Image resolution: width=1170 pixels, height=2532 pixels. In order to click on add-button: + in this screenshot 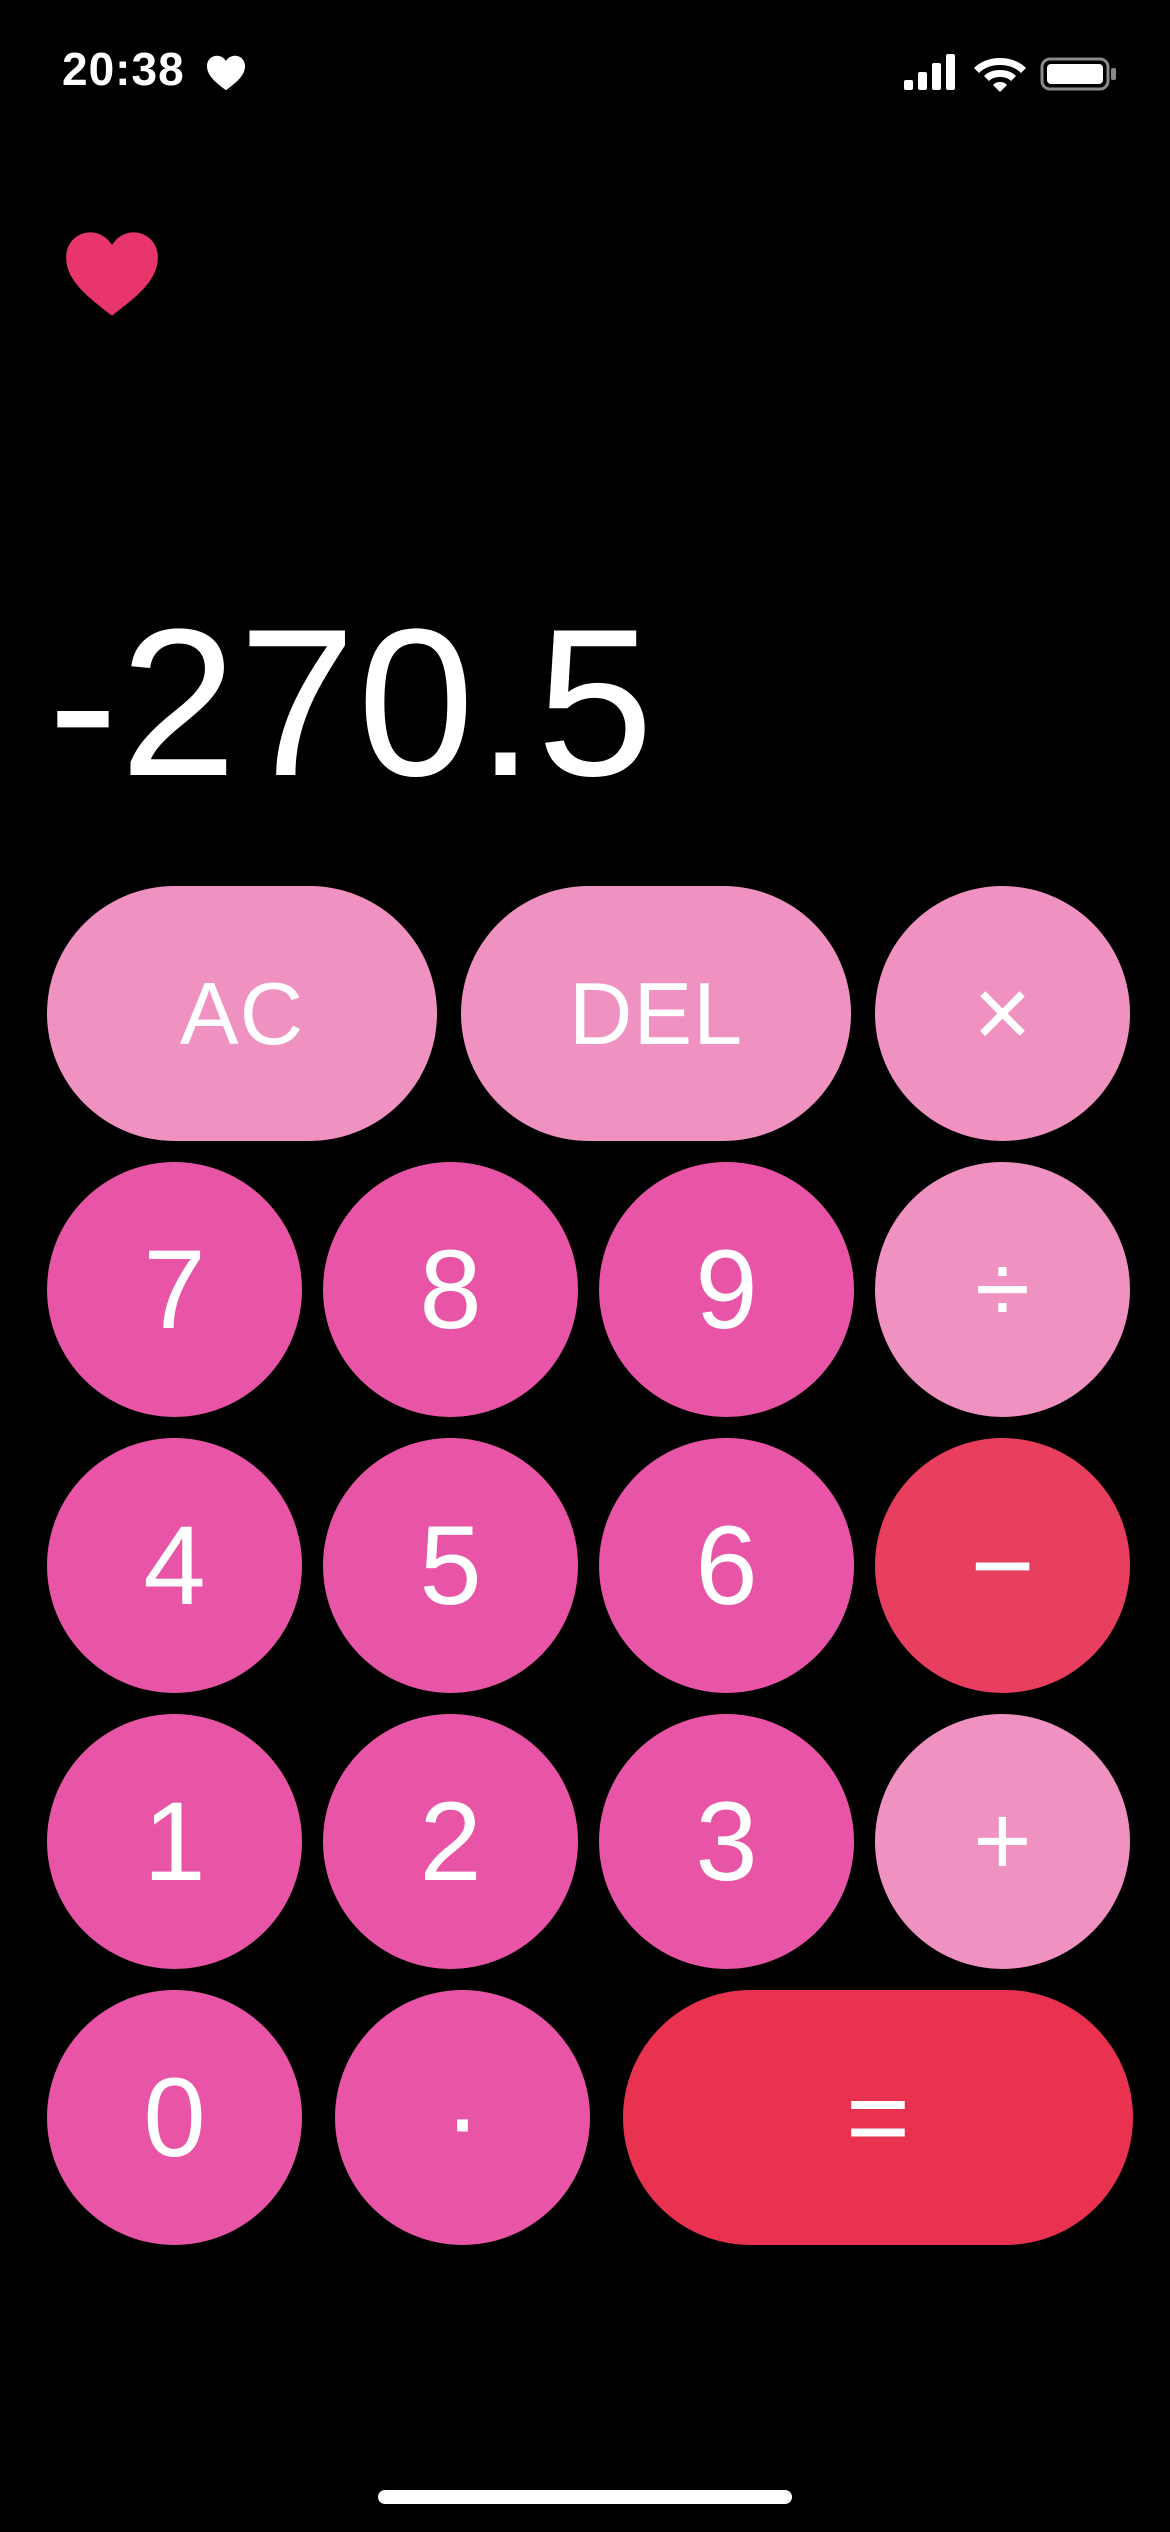, I will do `click(1002, 1841)`.